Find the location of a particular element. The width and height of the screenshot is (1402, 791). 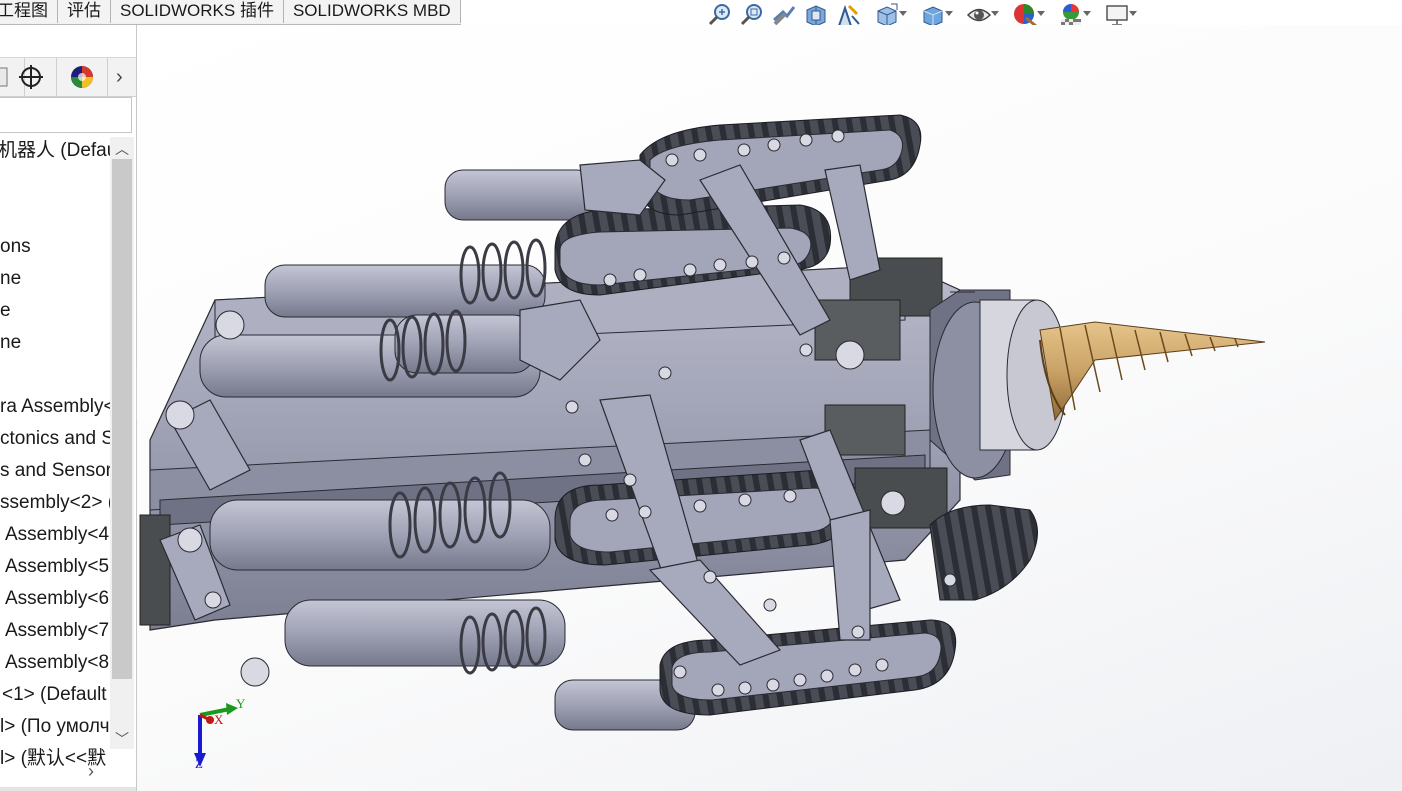

tree-filter-input is located at coordinates (66, 115).